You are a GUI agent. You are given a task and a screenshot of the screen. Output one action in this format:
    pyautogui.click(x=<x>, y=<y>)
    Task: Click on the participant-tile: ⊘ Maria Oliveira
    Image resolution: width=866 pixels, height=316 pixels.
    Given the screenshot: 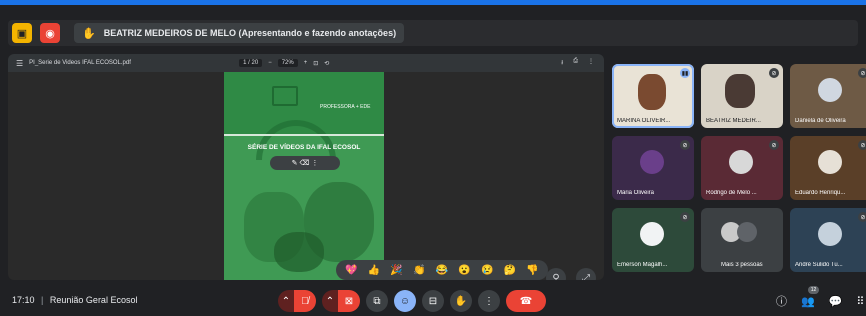 What is the action you would take?
    pyautogui.click(x=653, y=168)
    